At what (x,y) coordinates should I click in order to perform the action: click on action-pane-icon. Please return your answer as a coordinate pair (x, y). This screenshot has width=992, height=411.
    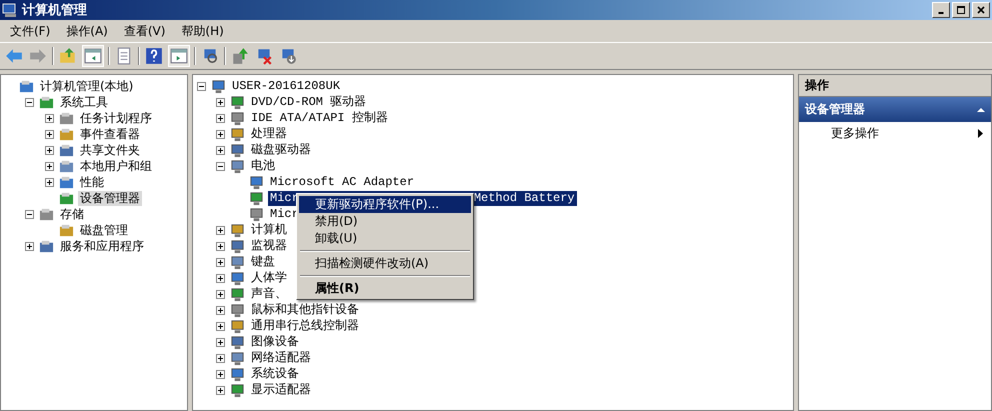
    Looking at the image, I should click on (179, 56).